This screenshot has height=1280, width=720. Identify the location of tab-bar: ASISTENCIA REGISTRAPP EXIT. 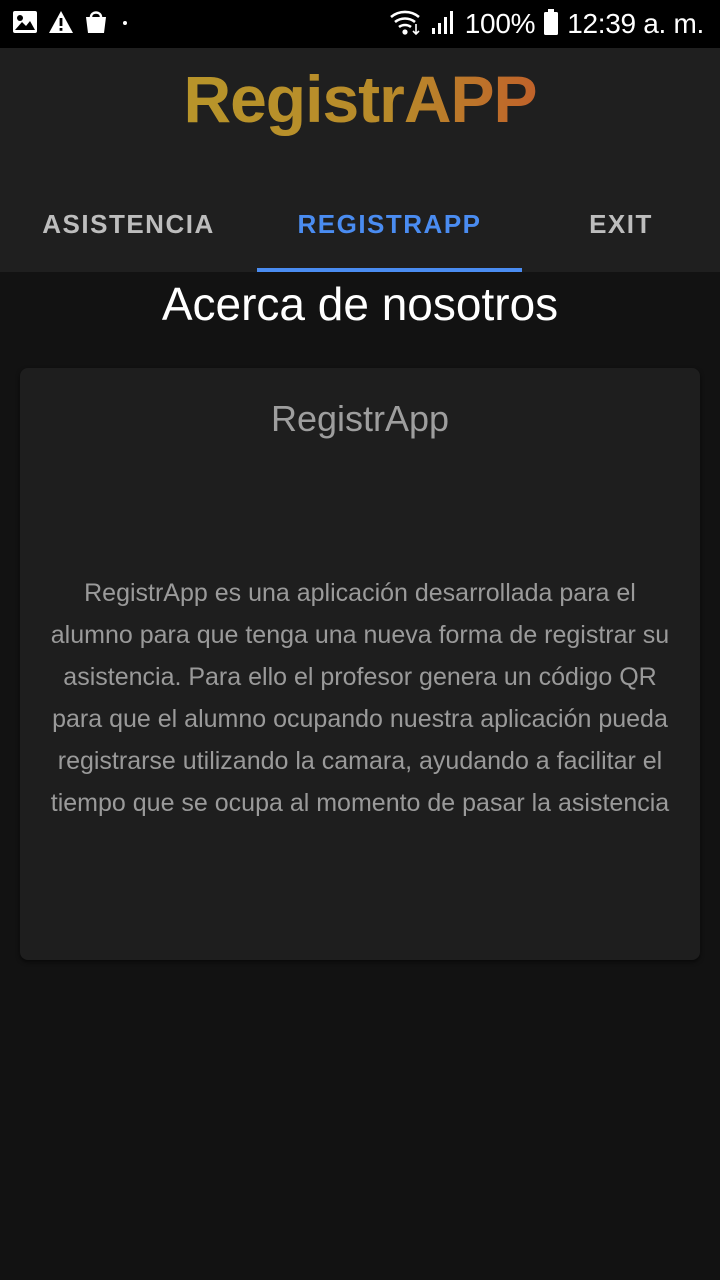
(360, 224).